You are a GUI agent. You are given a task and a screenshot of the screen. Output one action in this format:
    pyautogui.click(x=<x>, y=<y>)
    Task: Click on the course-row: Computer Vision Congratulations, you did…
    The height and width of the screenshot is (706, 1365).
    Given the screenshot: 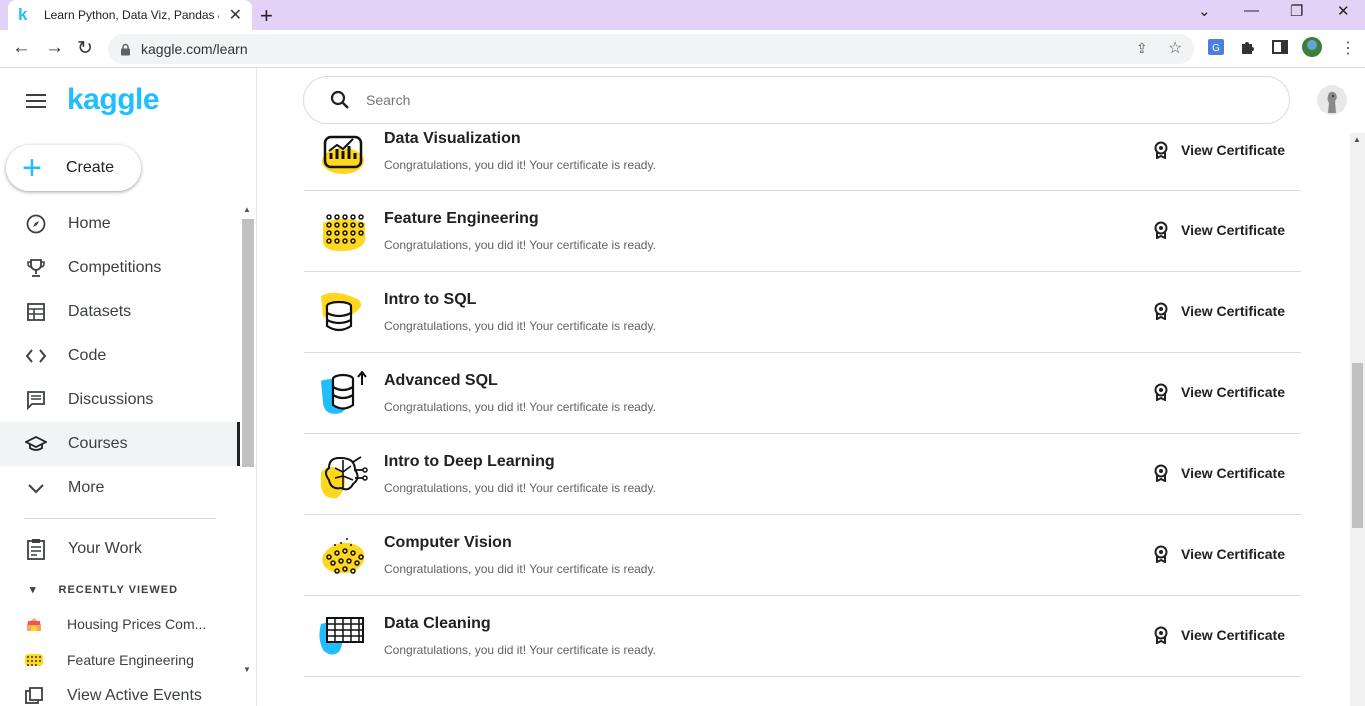 What is the action you would take?
    pyautogui.click(x=802, y=555)
    